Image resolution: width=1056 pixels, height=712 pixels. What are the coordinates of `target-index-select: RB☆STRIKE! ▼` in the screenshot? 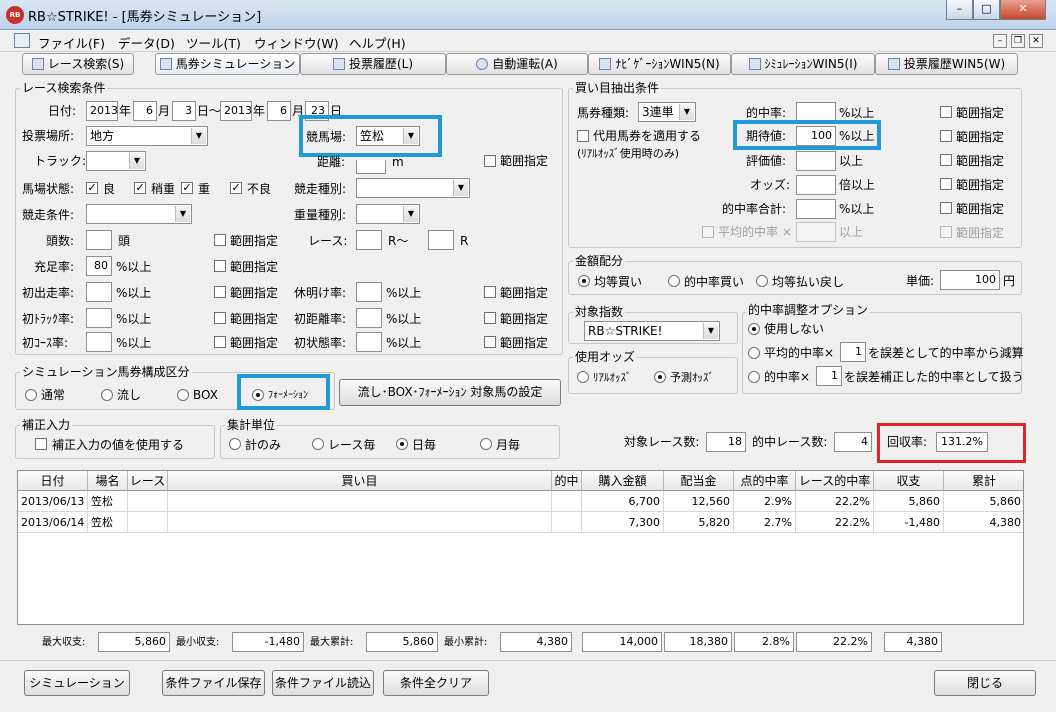 It's located at (652, 331).